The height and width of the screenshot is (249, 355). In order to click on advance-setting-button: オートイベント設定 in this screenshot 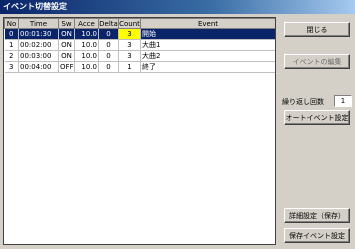, I will do `click(317, 117)`.